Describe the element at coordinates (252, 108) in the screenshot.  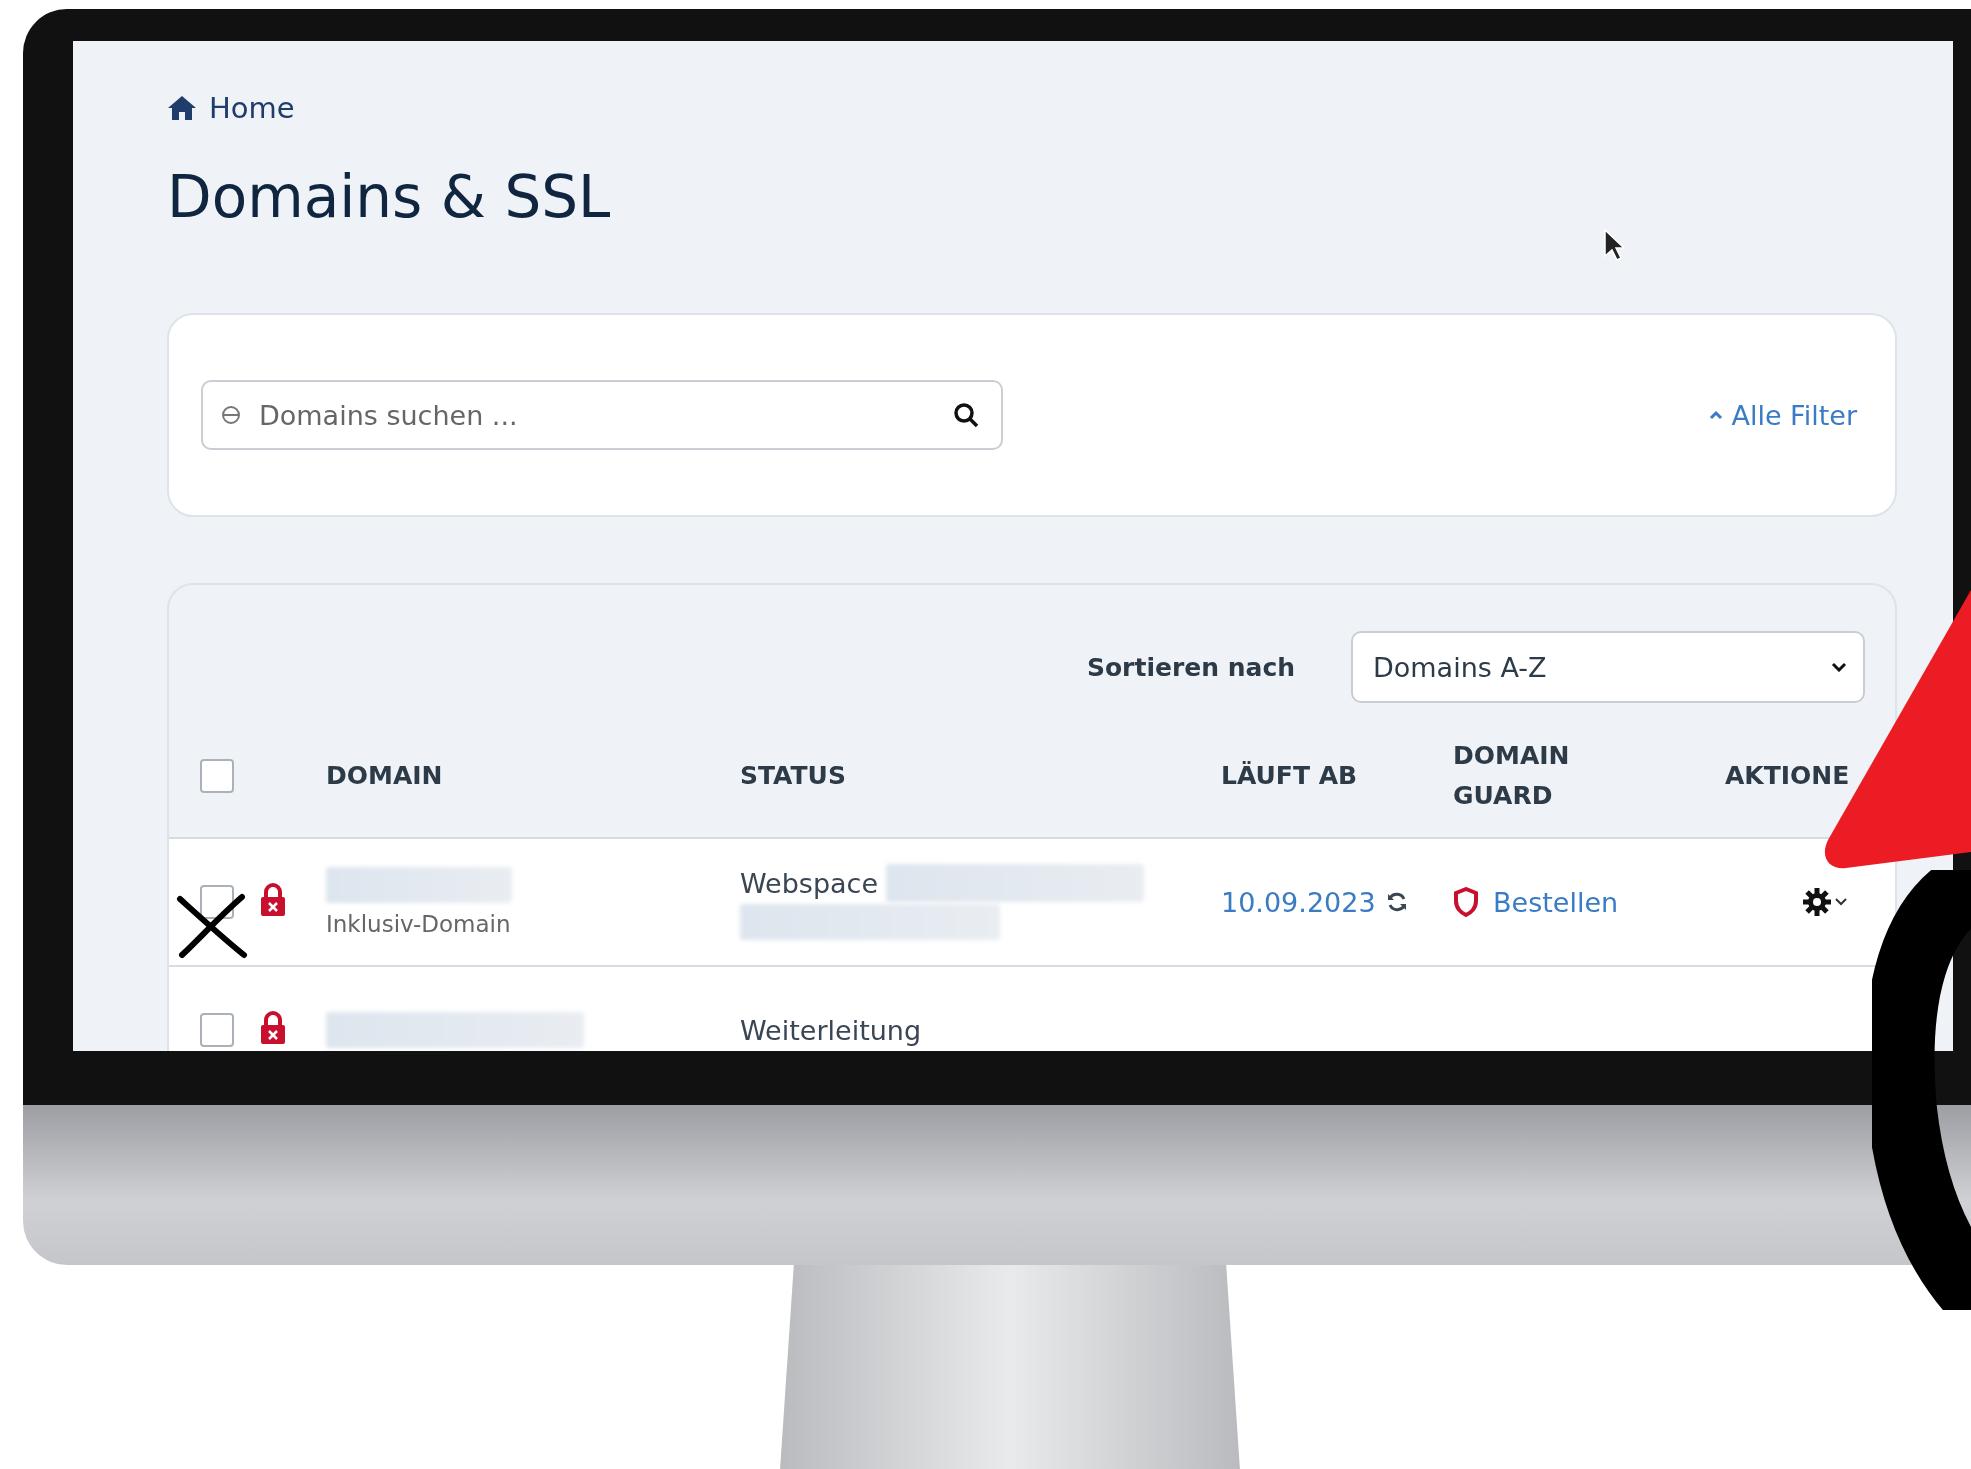
I see `breadcrumb-link: Home` at that location.